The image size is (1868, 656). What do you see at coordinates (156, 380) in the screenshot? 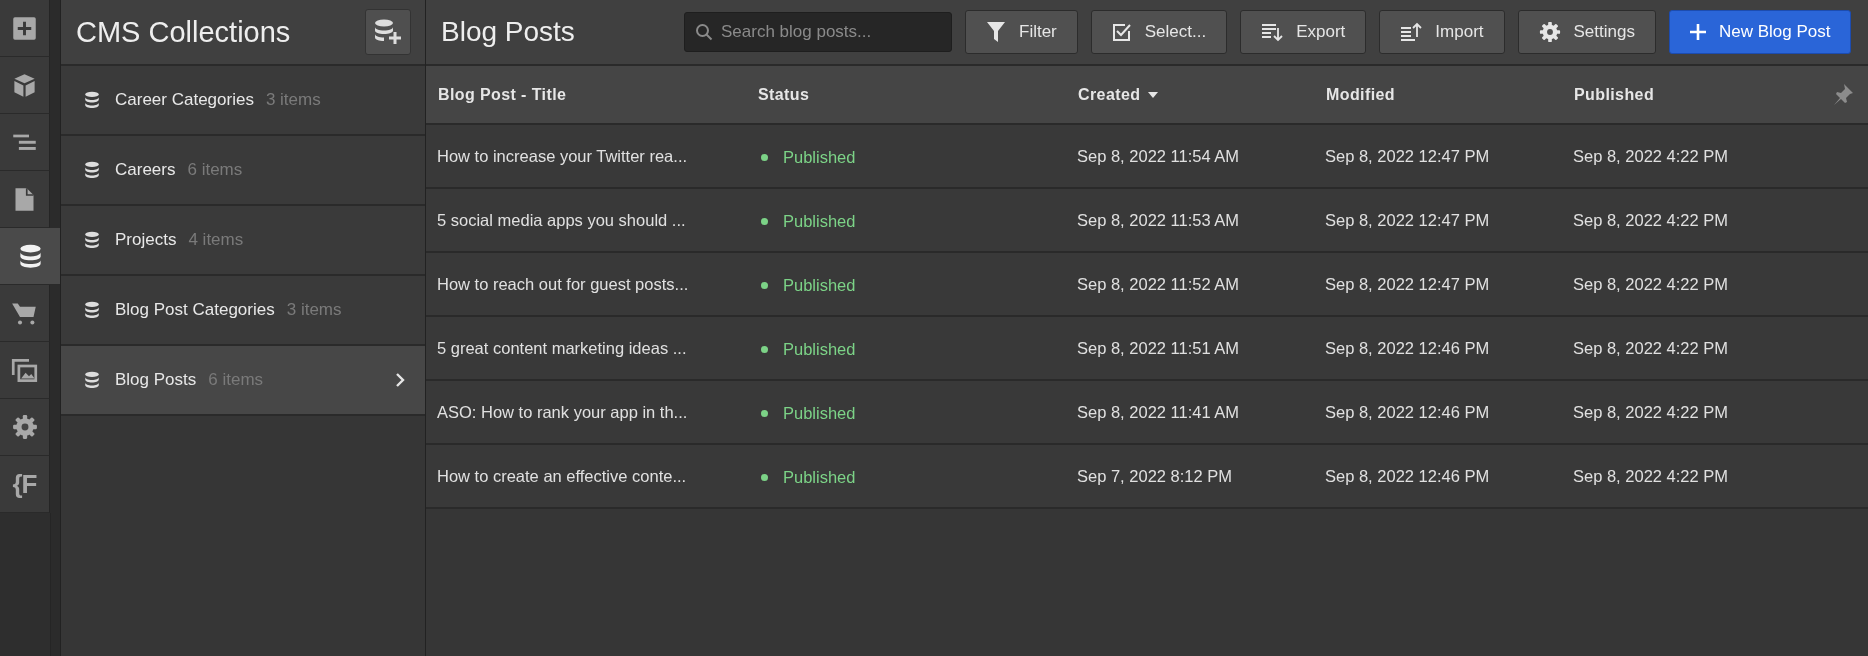
I see `collection-name: Blog Posts` at bounding box center [156, 380].